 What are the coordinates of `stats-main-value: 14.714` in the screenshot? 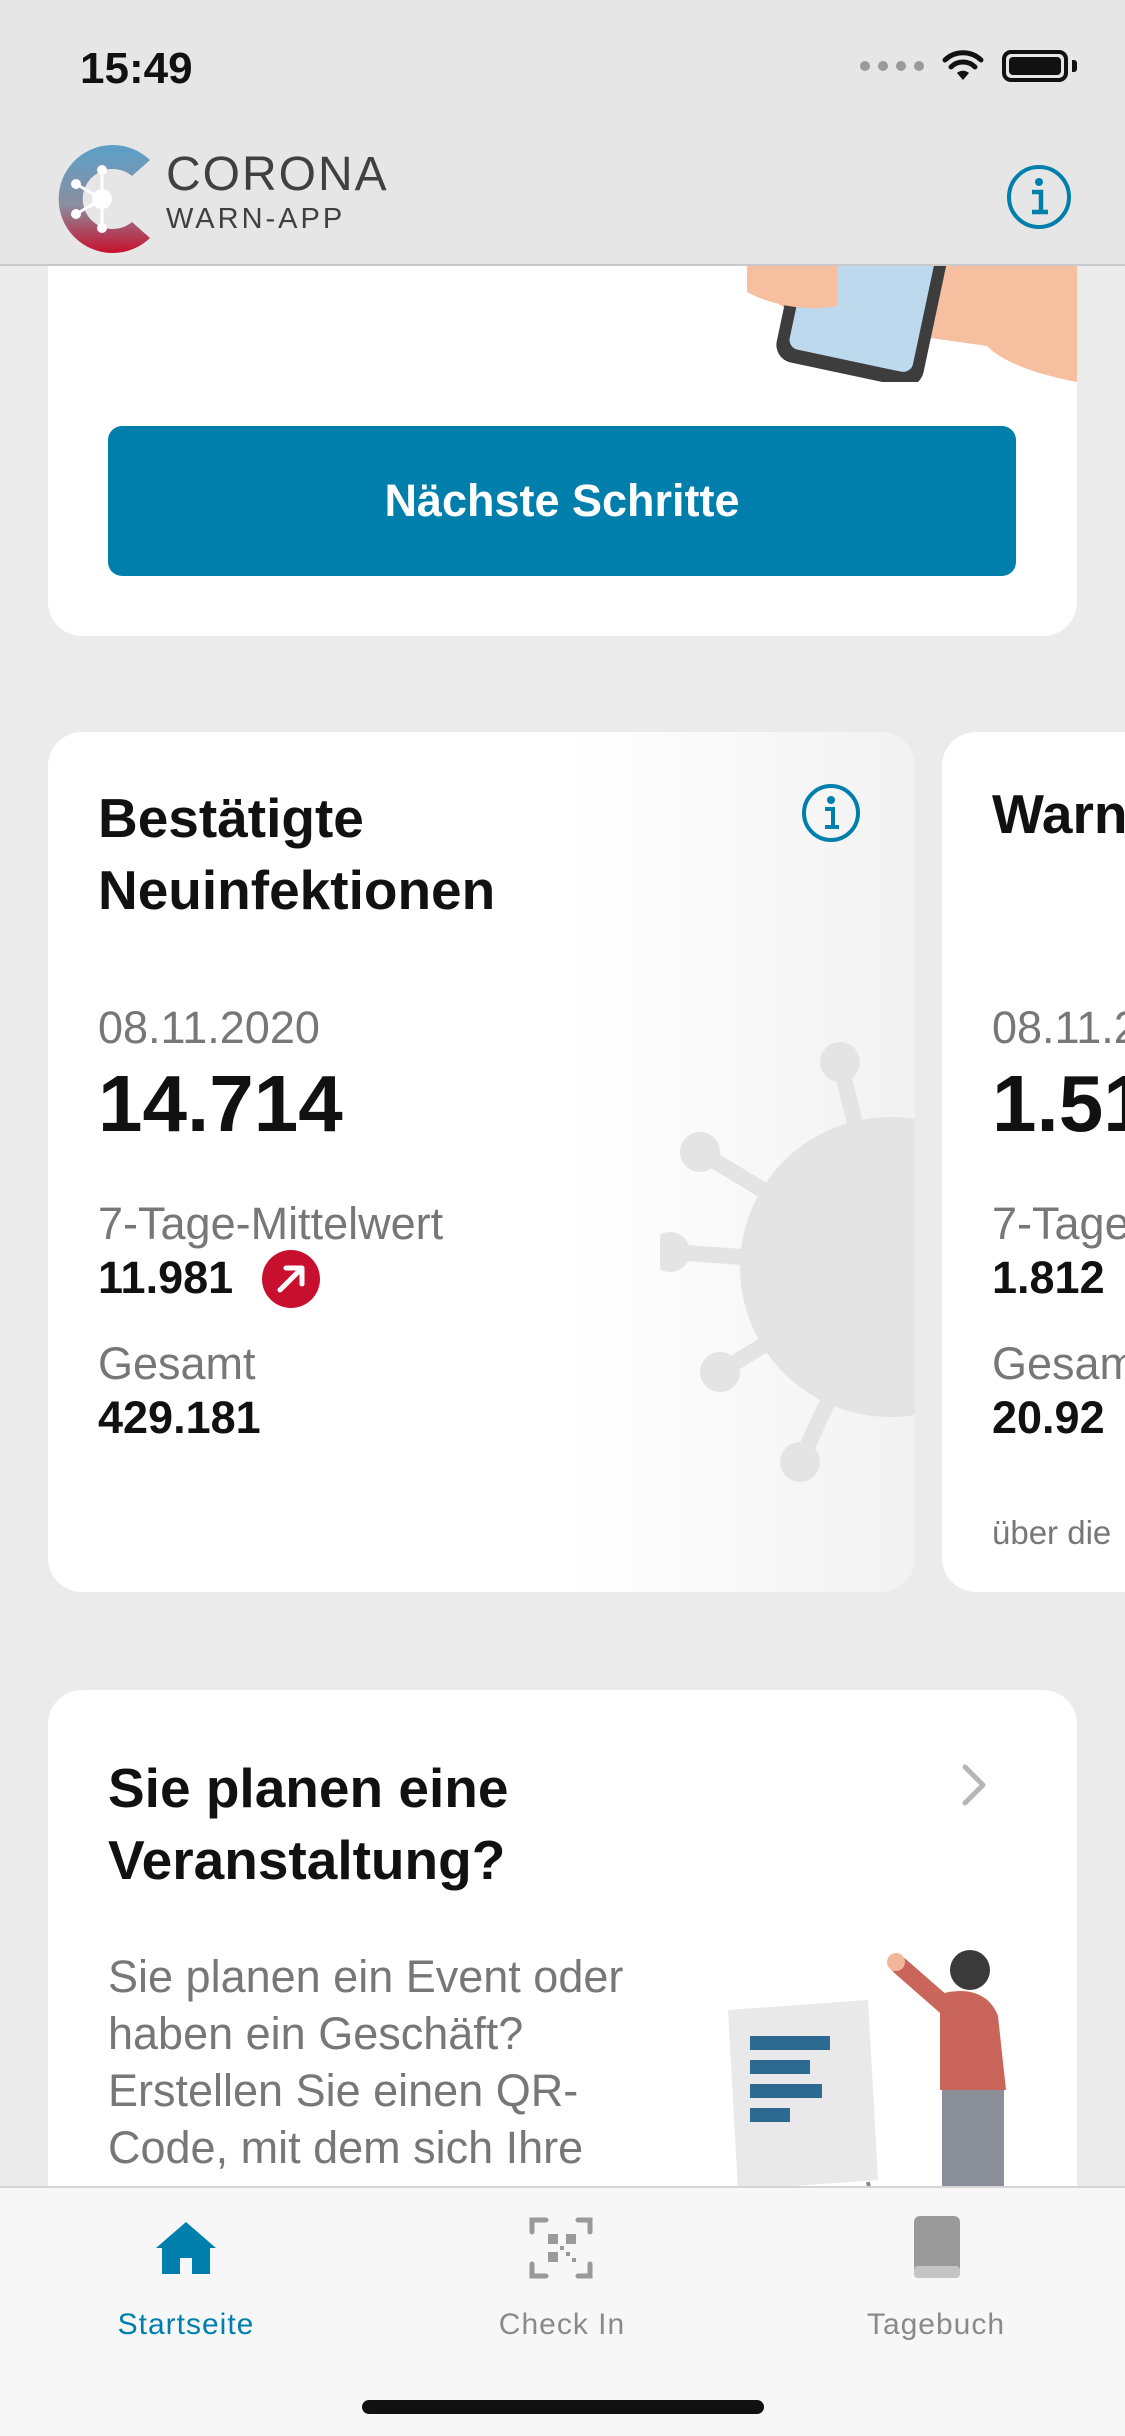 It's located at (220, 1103).